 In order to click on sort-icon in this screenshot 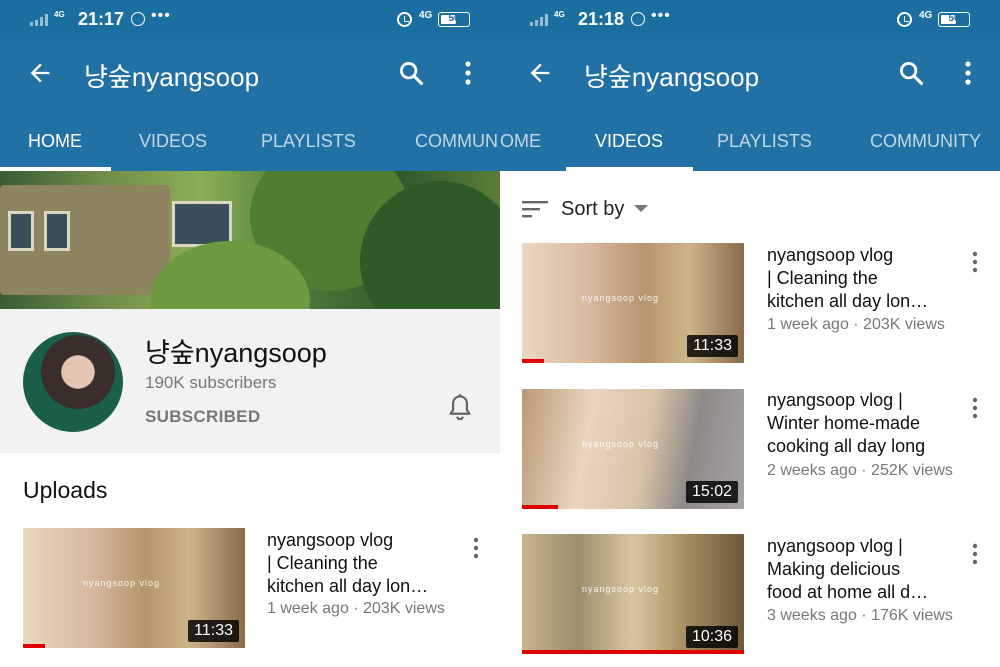, I will do `click(535, 209)`.